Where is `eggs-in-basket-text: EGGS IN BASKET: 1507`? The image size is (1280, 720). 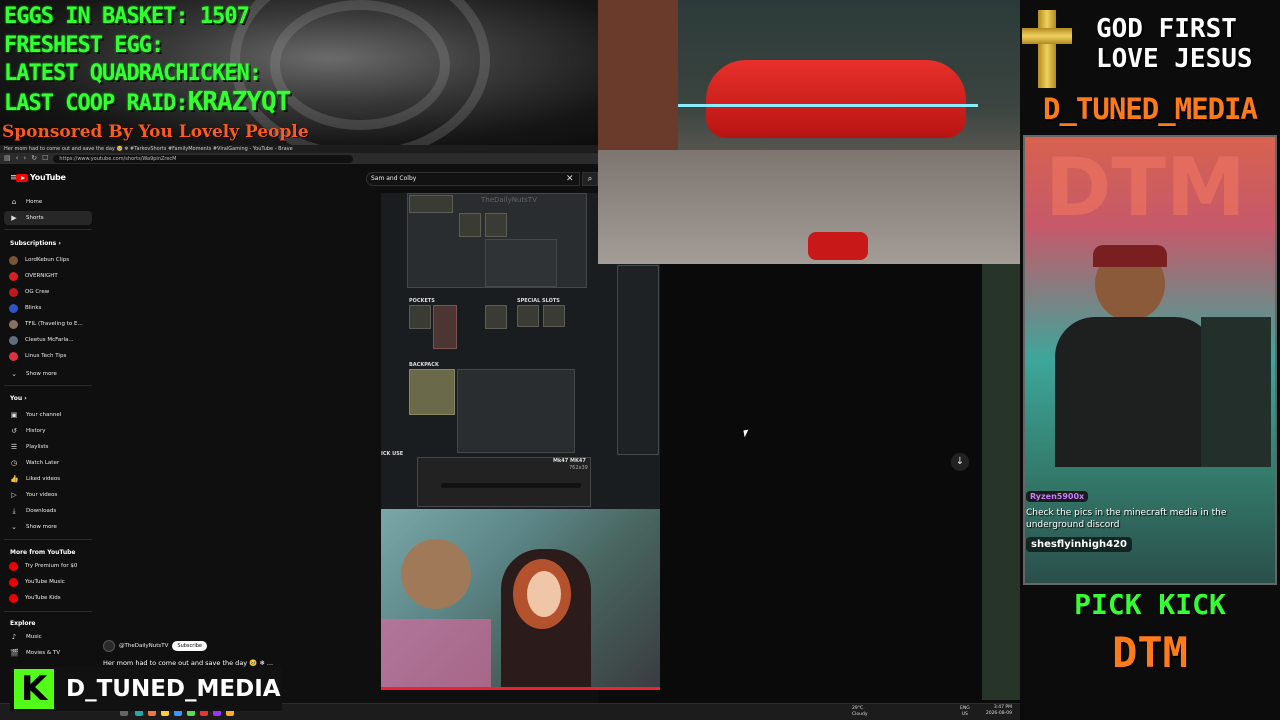 eggs-in-basket-text: EGGS IN BASKET: 1507 is located at coordinates (127, 16).